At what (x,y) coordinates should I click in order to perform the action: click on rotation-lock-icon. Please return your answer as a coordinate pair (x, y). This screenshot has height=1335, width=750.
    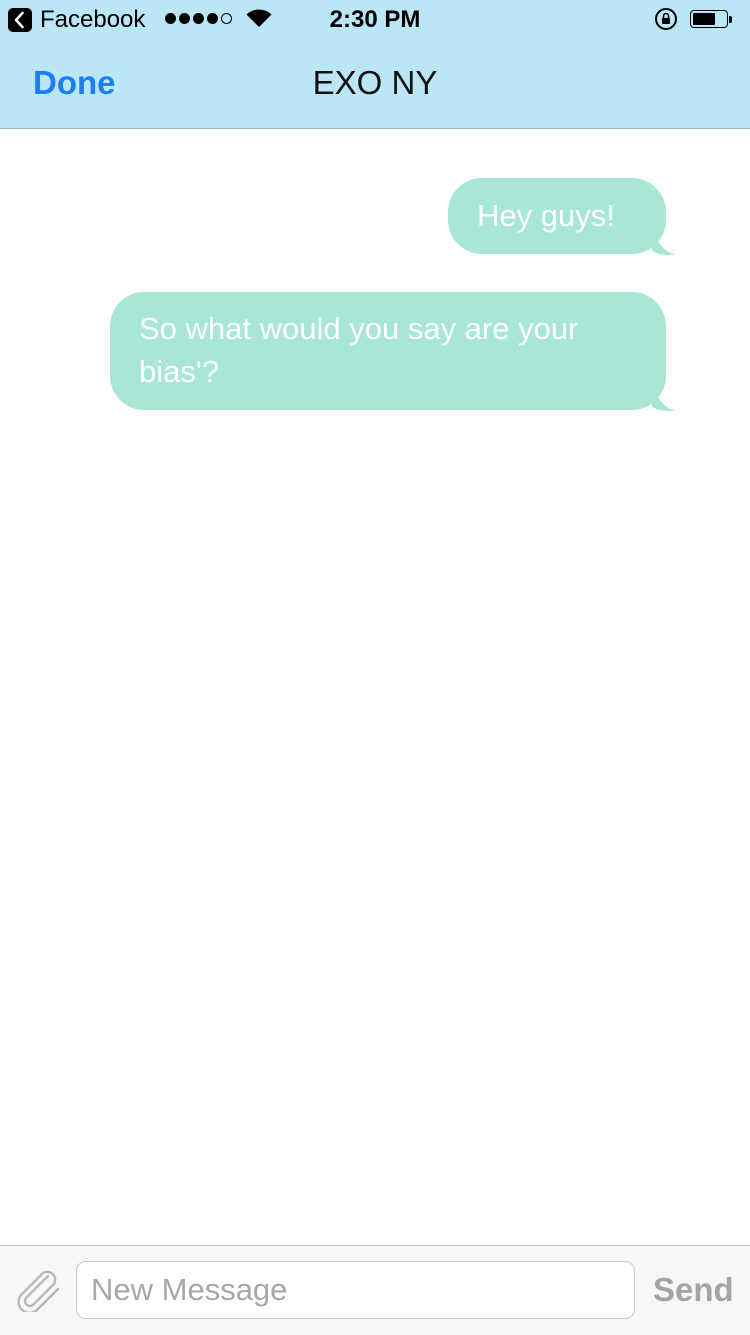
    Looking at the image, I should click on (666, 19).